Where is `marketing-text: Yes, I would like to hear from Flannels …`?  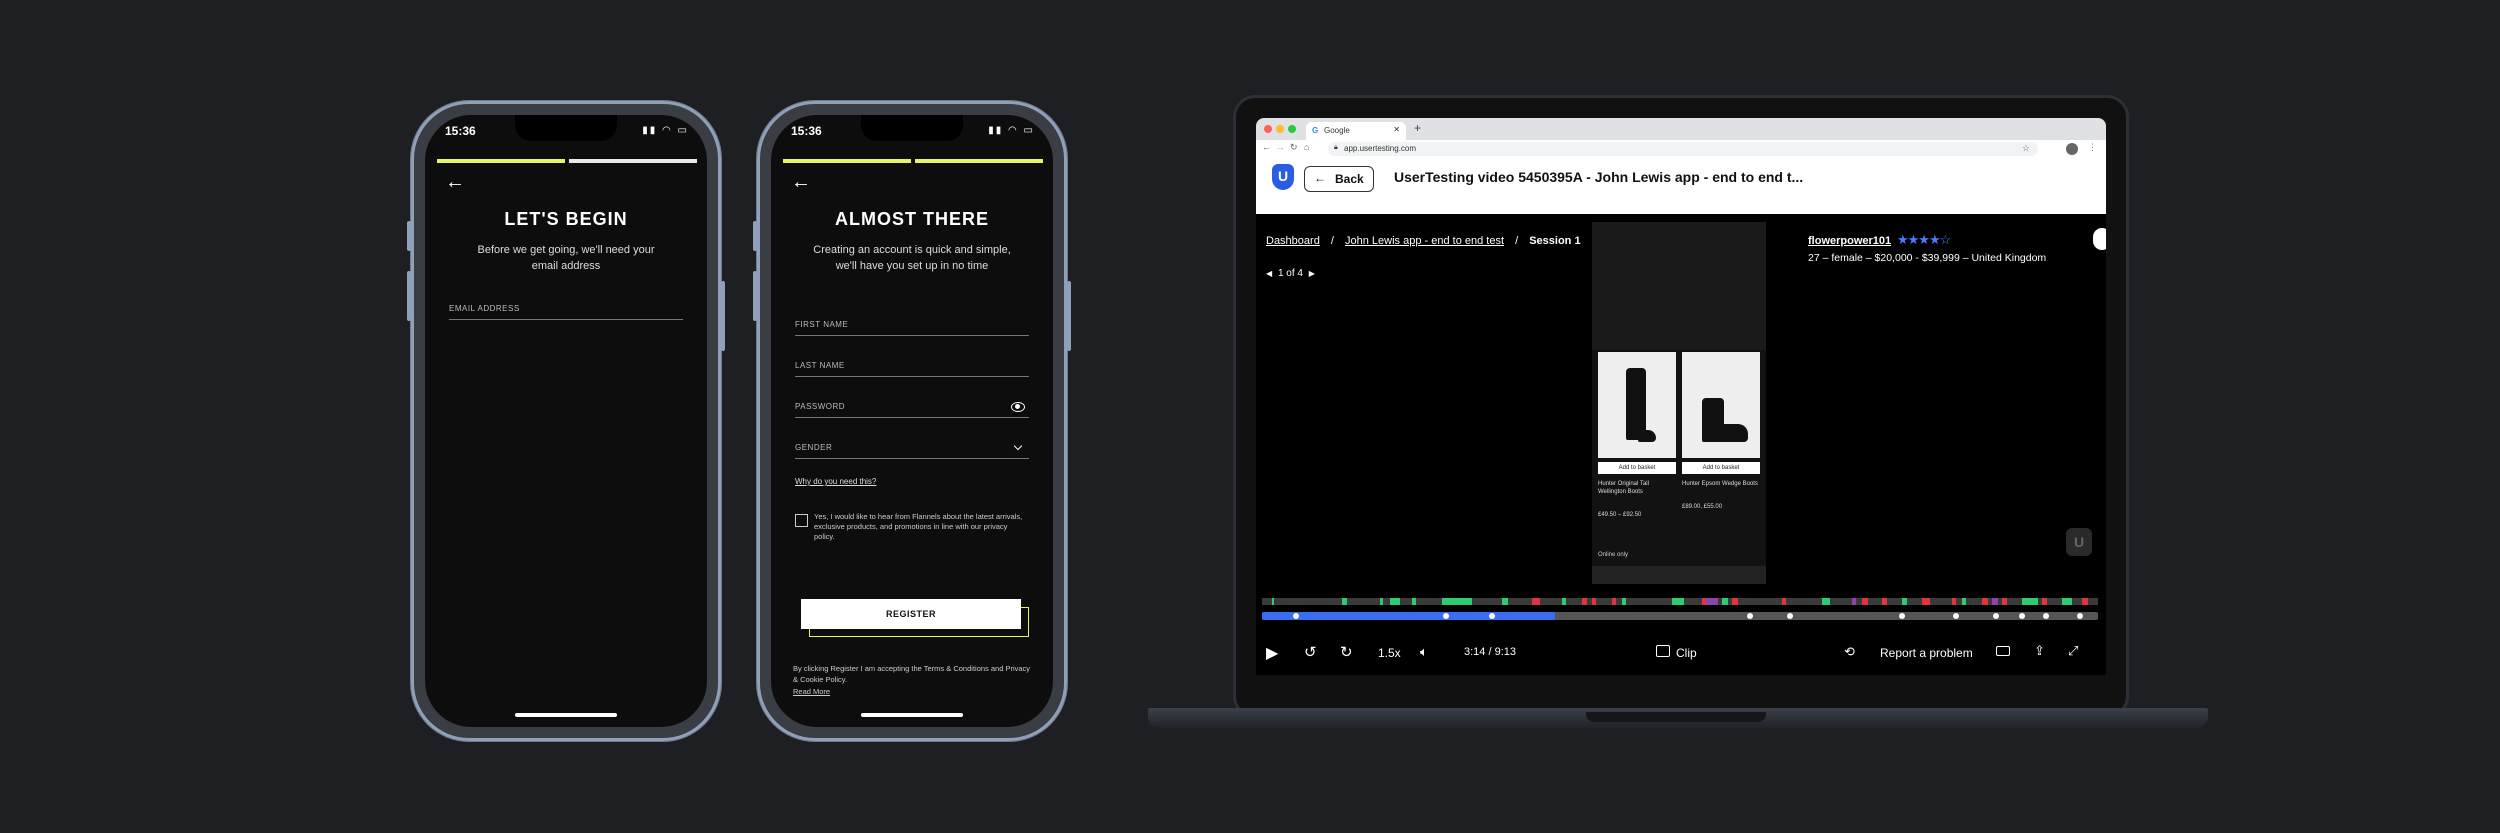 marketing-text: Yes, I would like to hear from Flannels … is located at coordinates (918, 526).